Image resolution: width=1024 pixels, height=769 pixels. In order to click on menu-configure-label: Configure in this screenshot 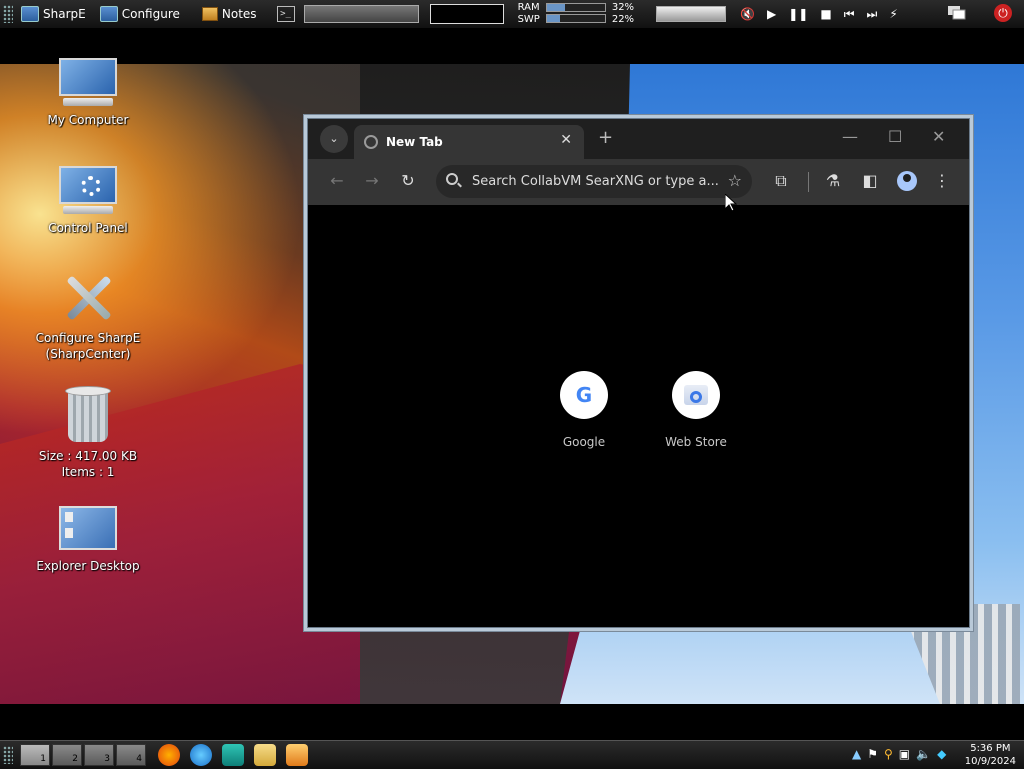, I will do `click(150, 14)`.